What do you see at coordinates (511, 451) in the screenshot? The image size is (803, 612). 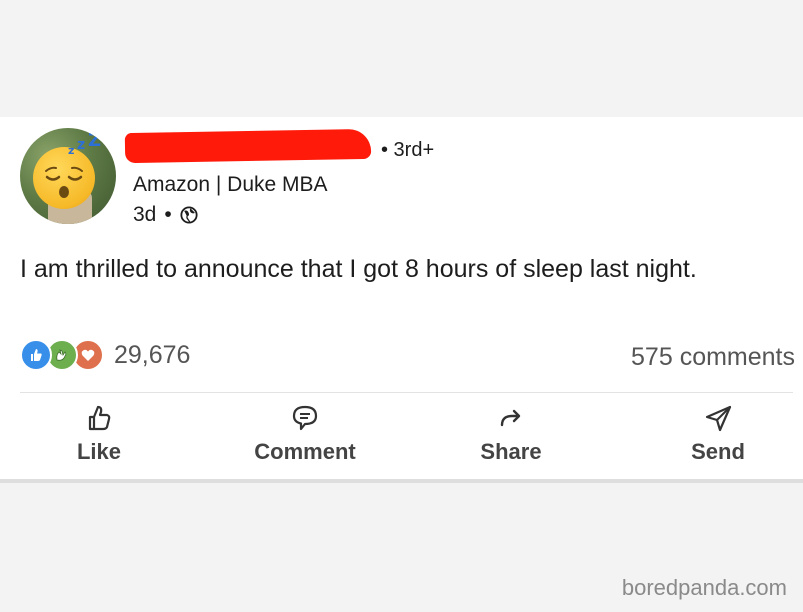 I see `share-label: Share` at bounding box center [511, 451].